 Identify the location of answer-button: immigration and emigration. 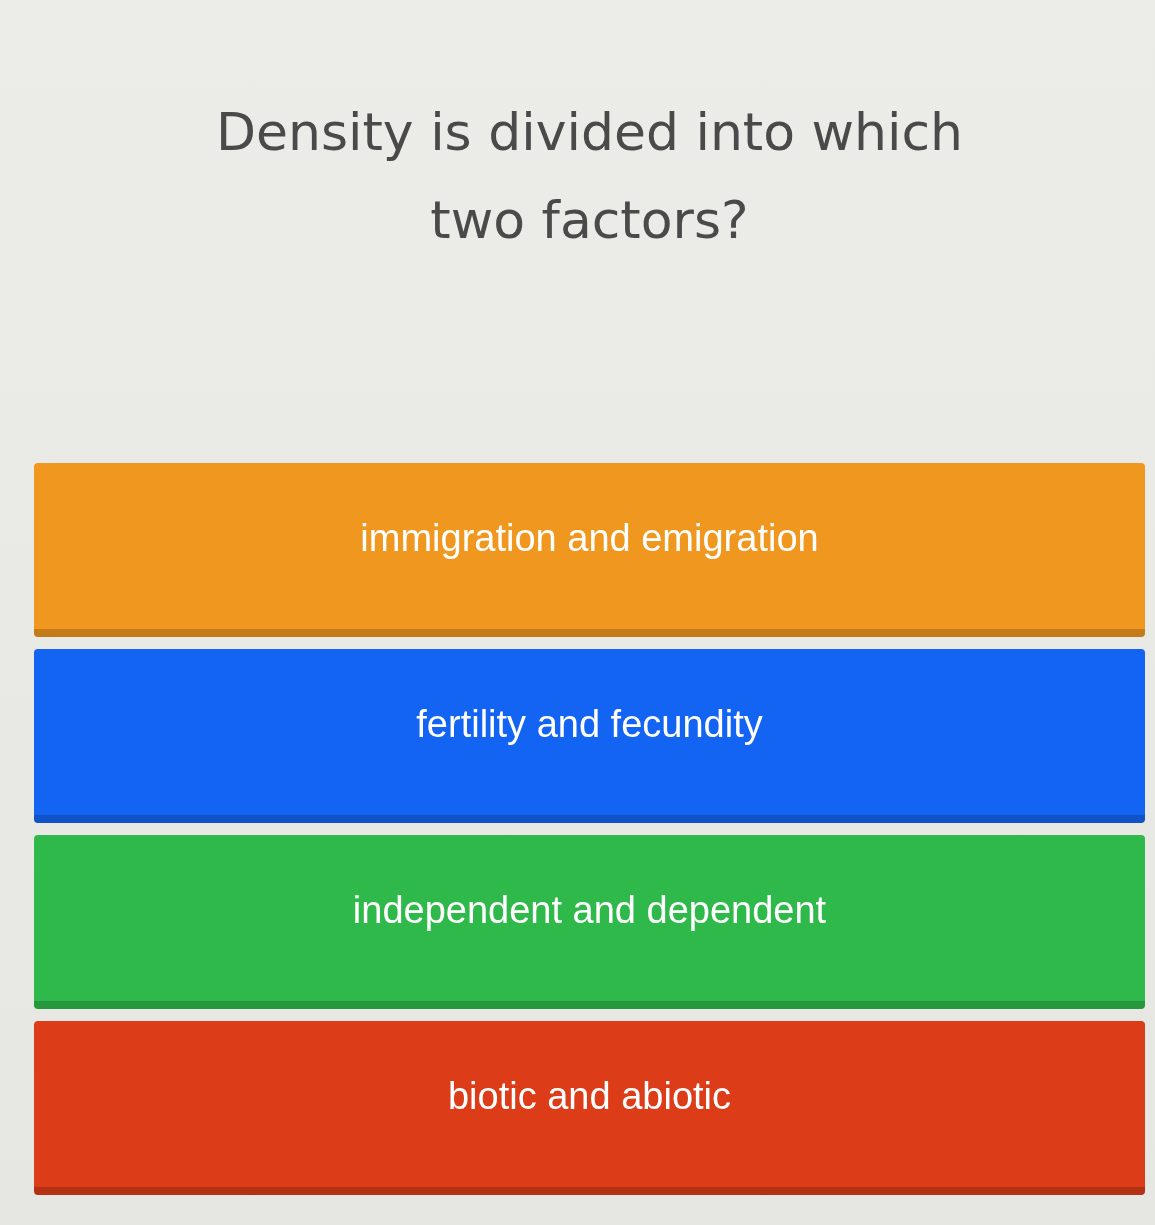
(589, 550).